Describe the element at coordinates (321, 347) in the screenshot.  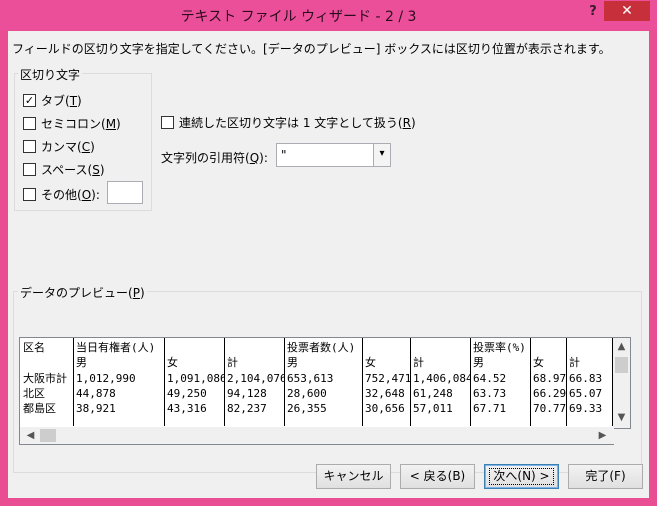
I see `preview-cell: 投票者数(人)` at that location.